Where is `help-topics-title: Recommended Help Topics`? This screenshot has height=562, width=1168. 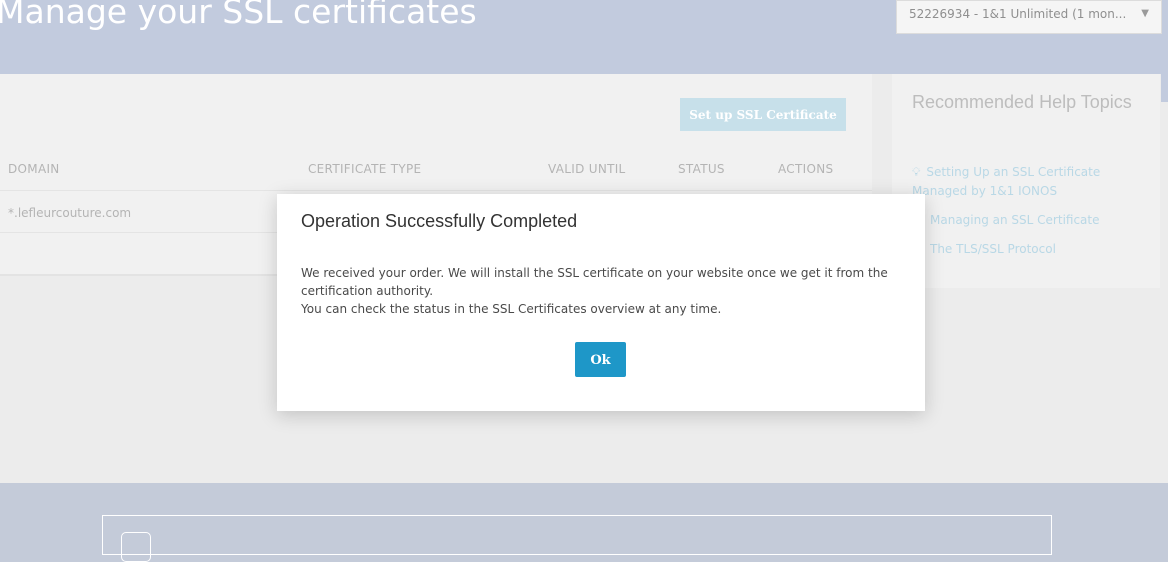 help-topics-title: Recommended Help Topics is located at coordinates (1022, 102).